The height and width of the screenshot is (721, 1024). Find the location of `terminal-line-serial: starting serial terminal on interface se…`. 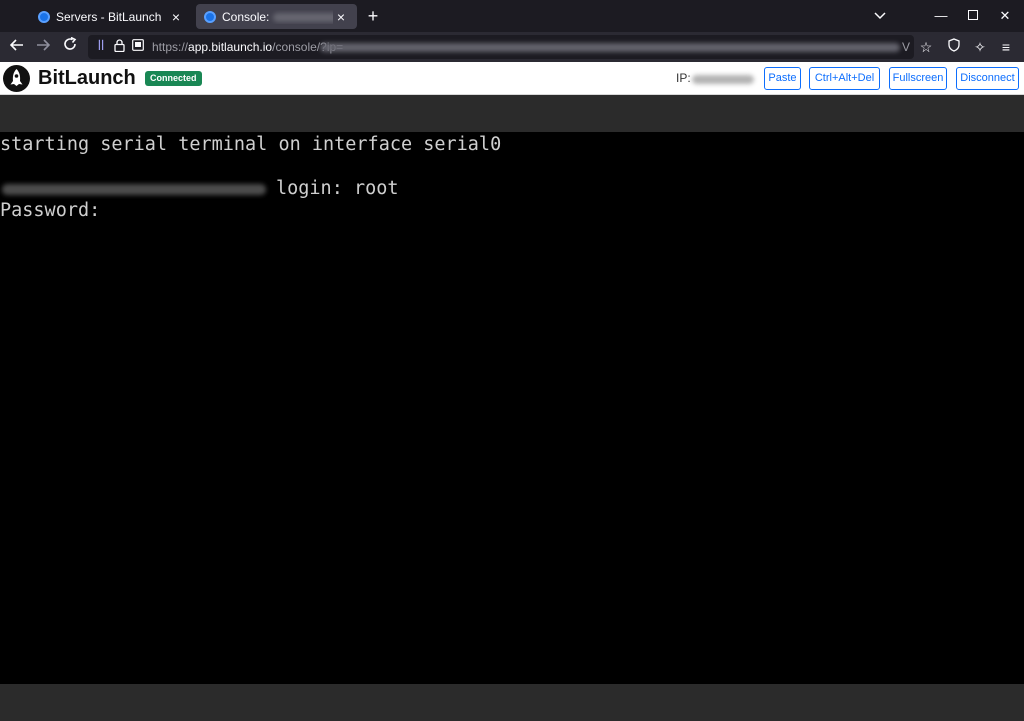

terminal-line-serial: starting serial terminal on interface se… is located at coordinates (251, 144).